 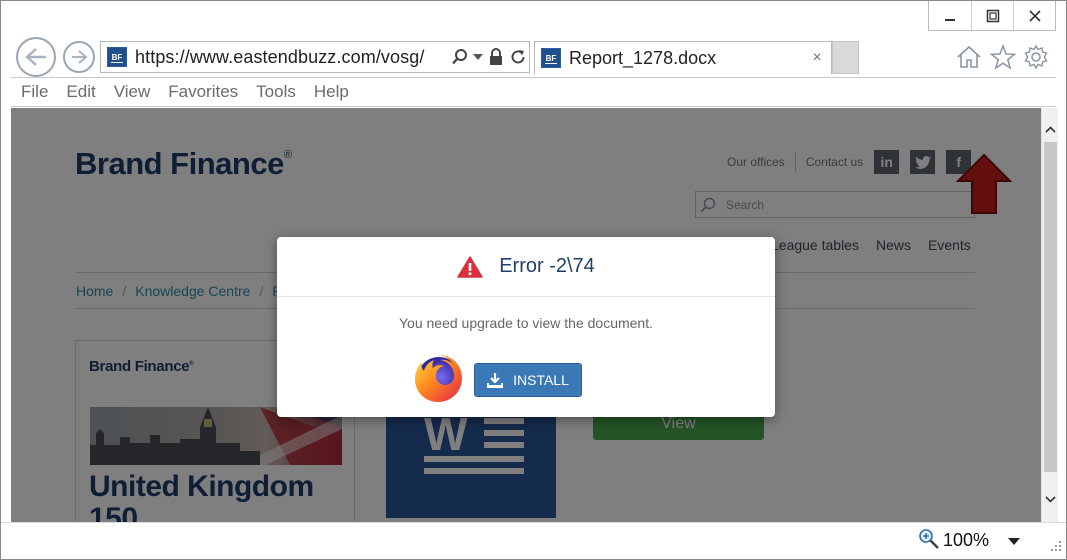 I want to click on resize-grip-icon, so click(x=1056, y=548).